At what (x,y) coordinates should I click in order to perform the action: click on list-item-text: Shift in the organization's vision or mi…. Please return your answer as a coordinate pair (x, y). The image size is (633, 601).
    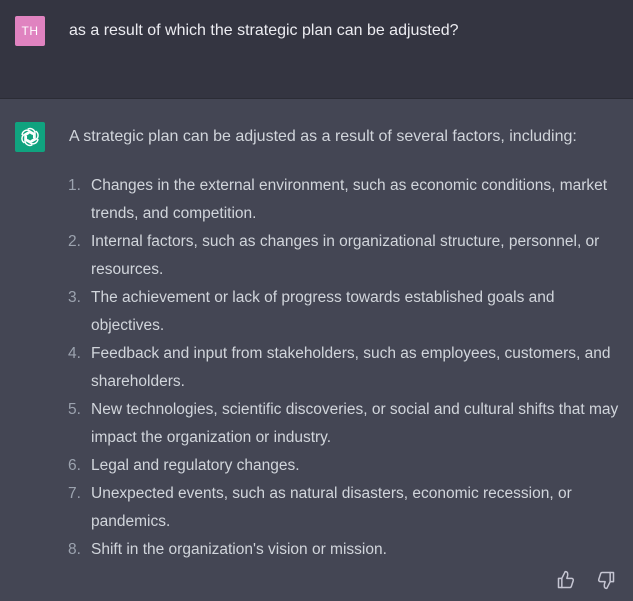
    Looking at the image, I should click on (239, 549).